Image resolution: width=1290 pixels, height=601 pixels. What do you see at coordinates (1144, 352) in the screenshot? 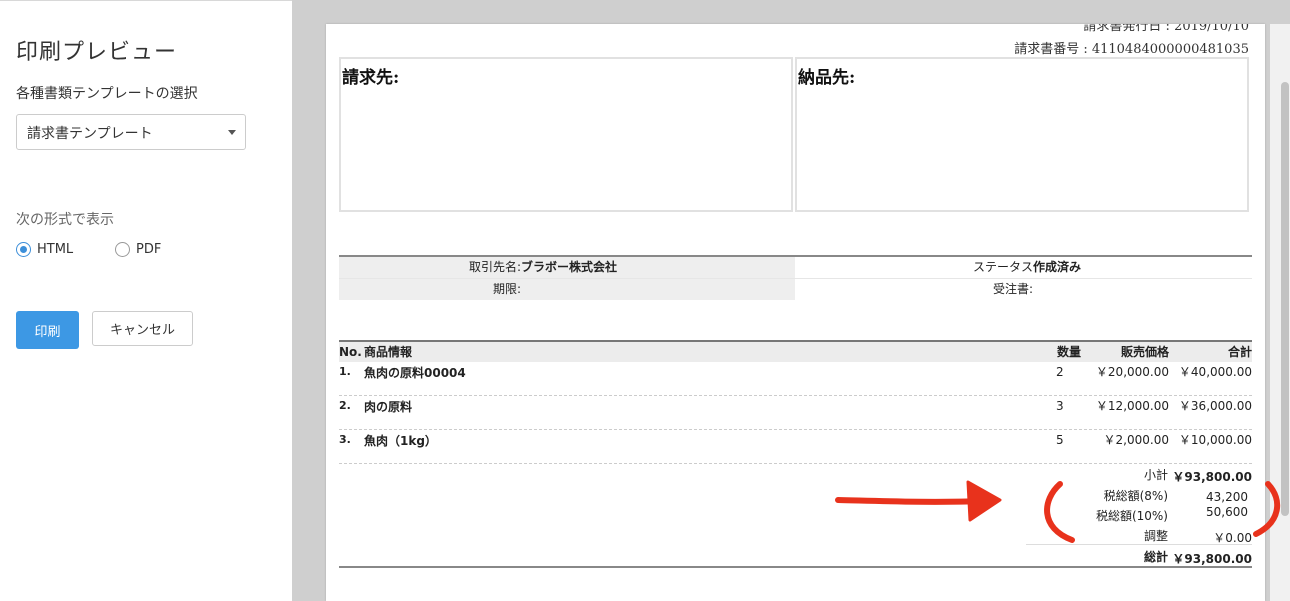
I see `col-price: 販売価格` at bounding box center [1144, 352].